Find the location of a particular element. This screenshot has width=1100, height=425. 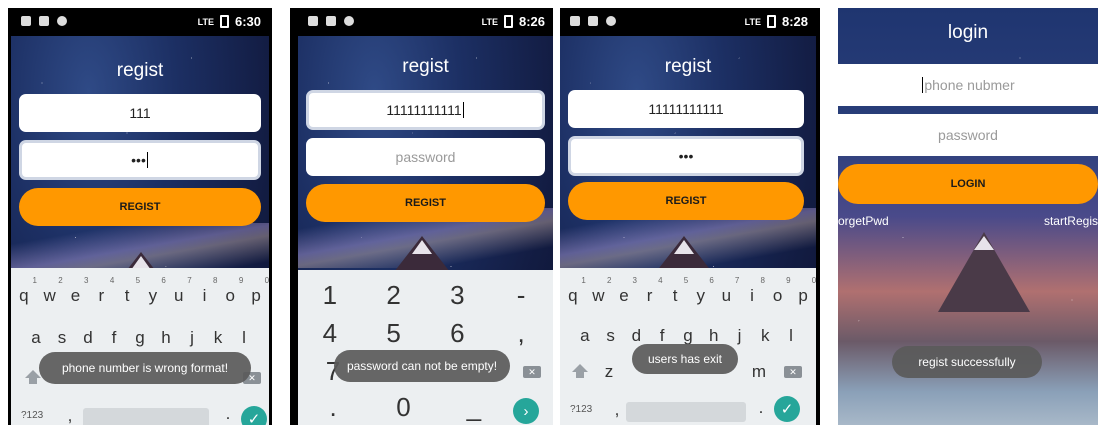

key-1: 1 is located at coordinates (330, 295).